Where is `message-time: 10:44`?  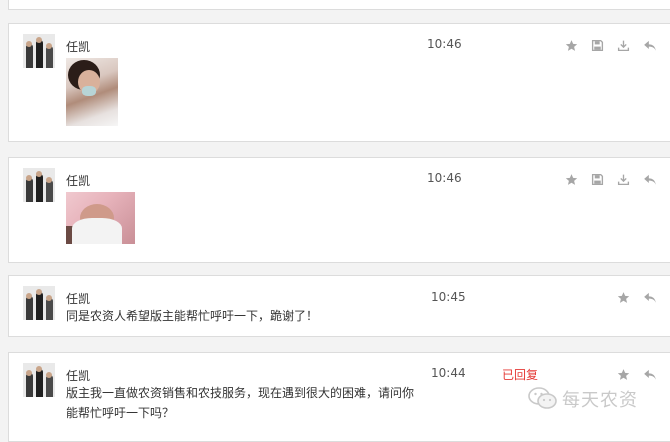 message-time: 10:44 is located at coordinates (448, 373).